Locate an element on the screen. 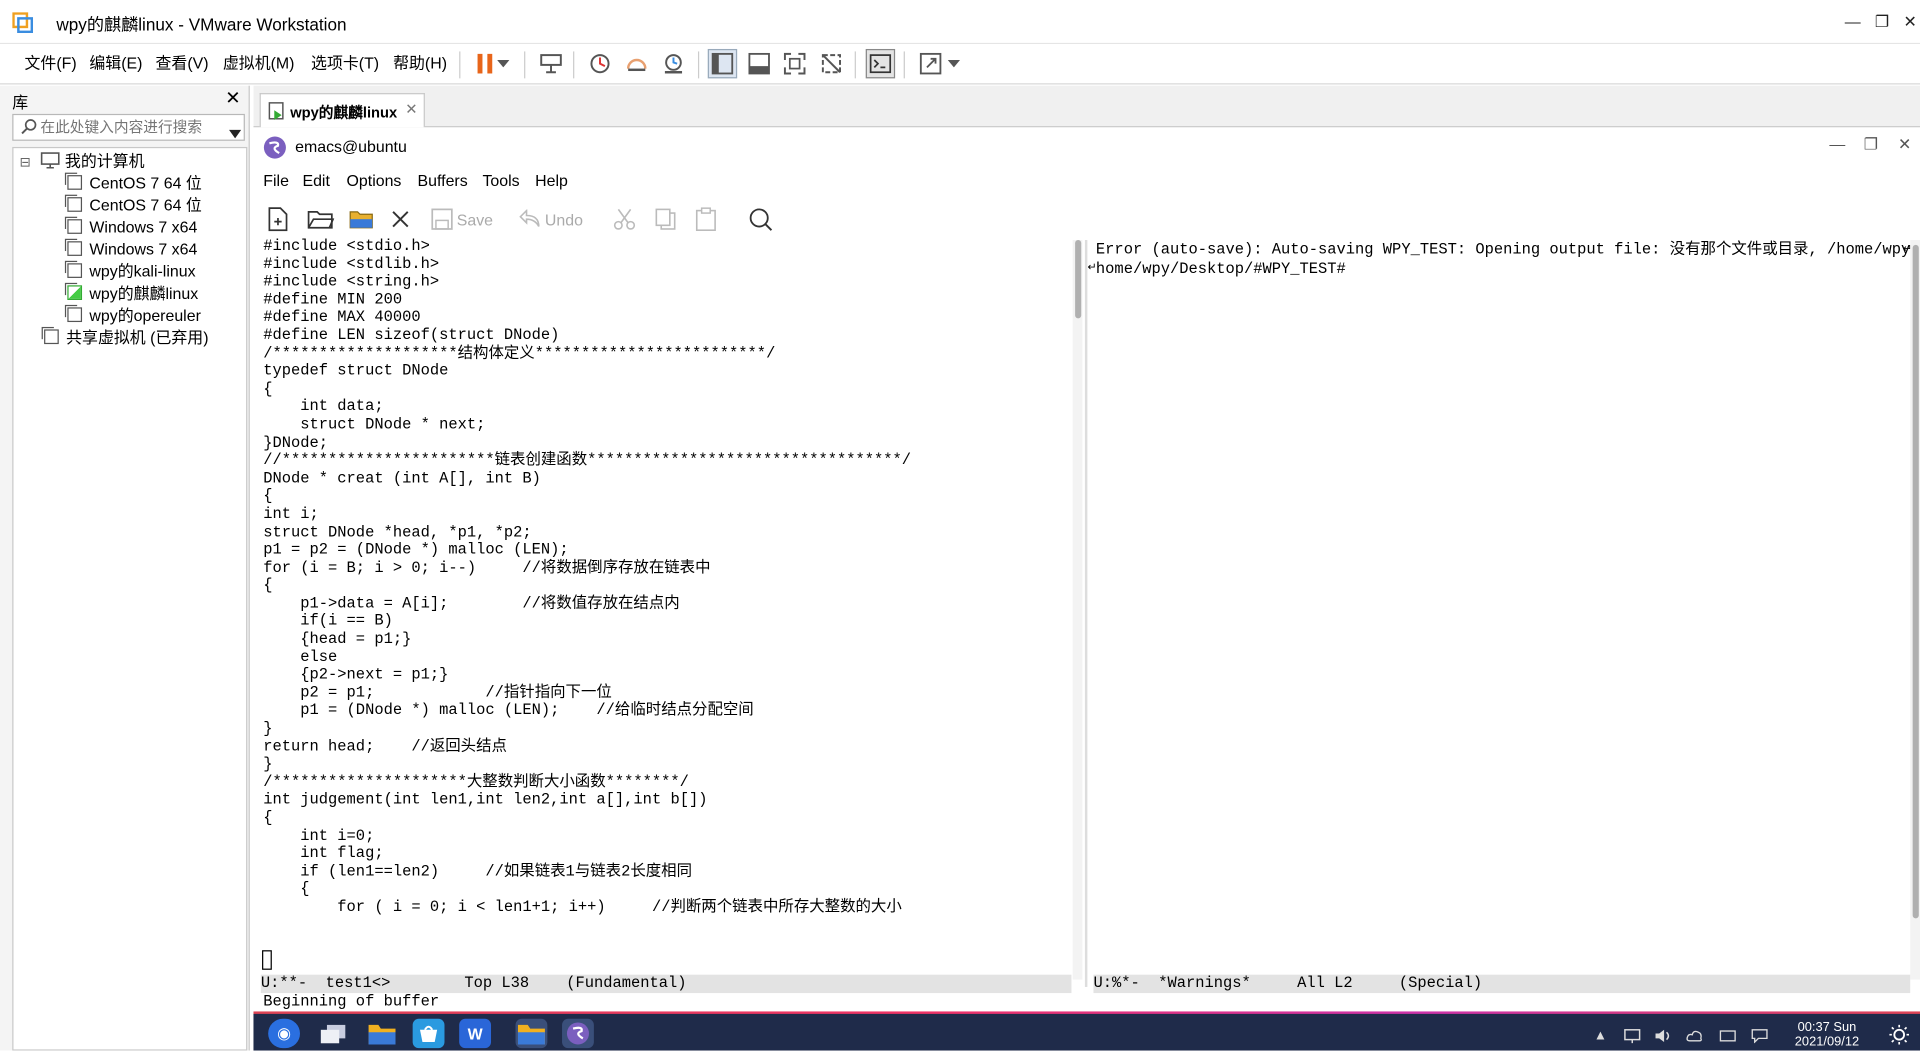  emacs-minimize-button: — is located at coordinates (1837, 144).